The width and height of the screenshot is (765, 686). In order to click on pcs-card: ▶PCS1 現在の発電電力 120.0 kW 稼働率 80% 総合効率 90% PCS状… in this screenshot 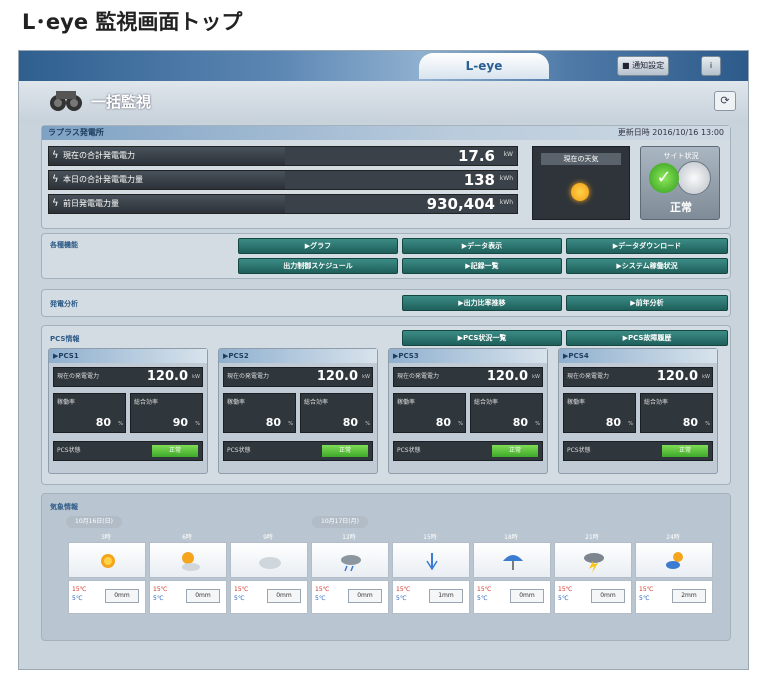, I will do `click(128, 411)`.